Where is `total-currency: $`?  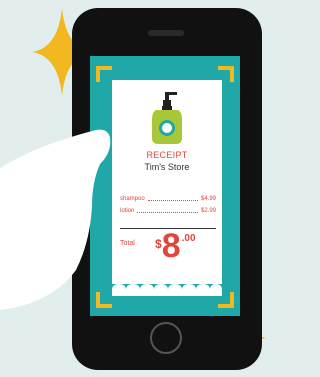 total-currency: $ is located at coordinates (158, 244).